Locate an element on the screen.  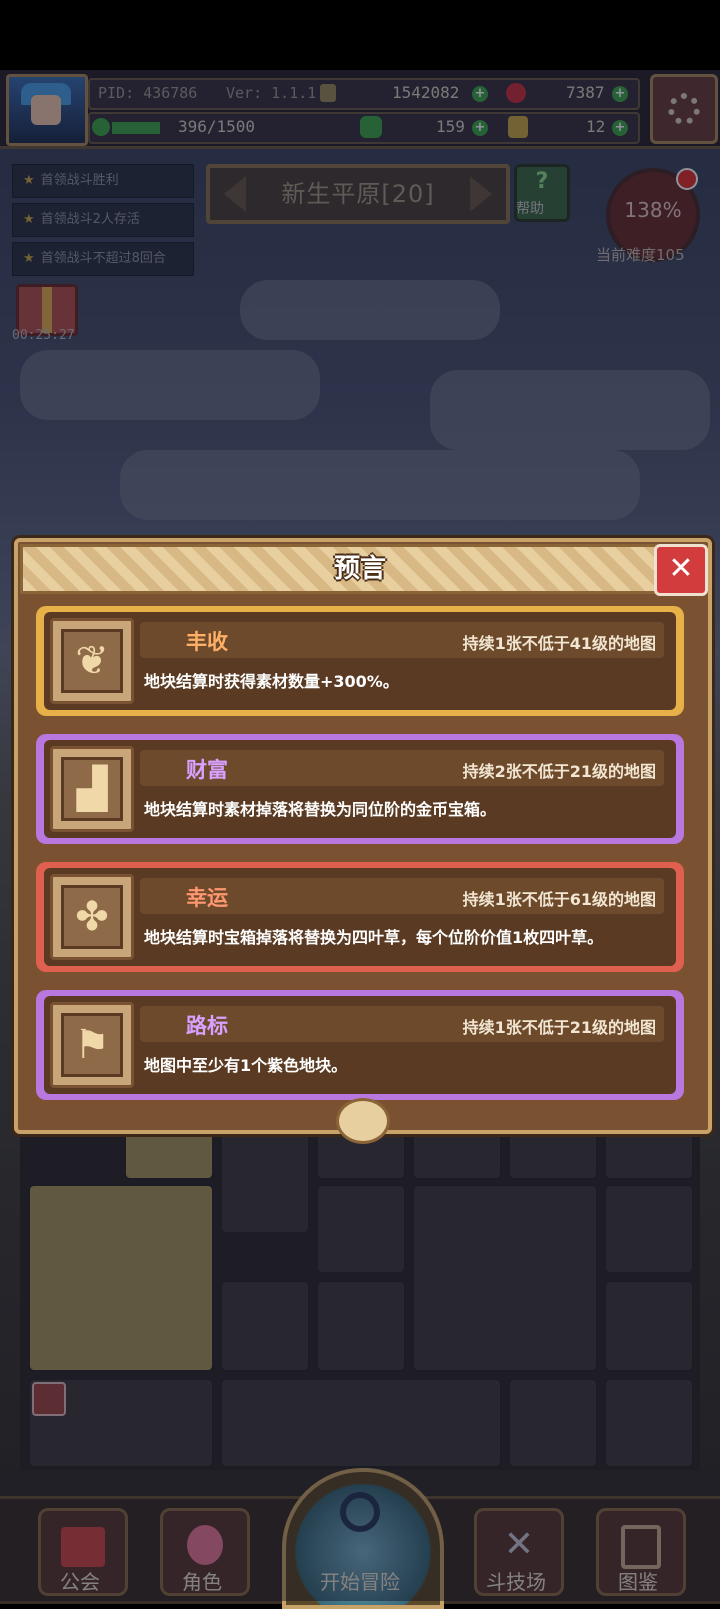
modal-title: 预言 is located at coordinates (359, 569).